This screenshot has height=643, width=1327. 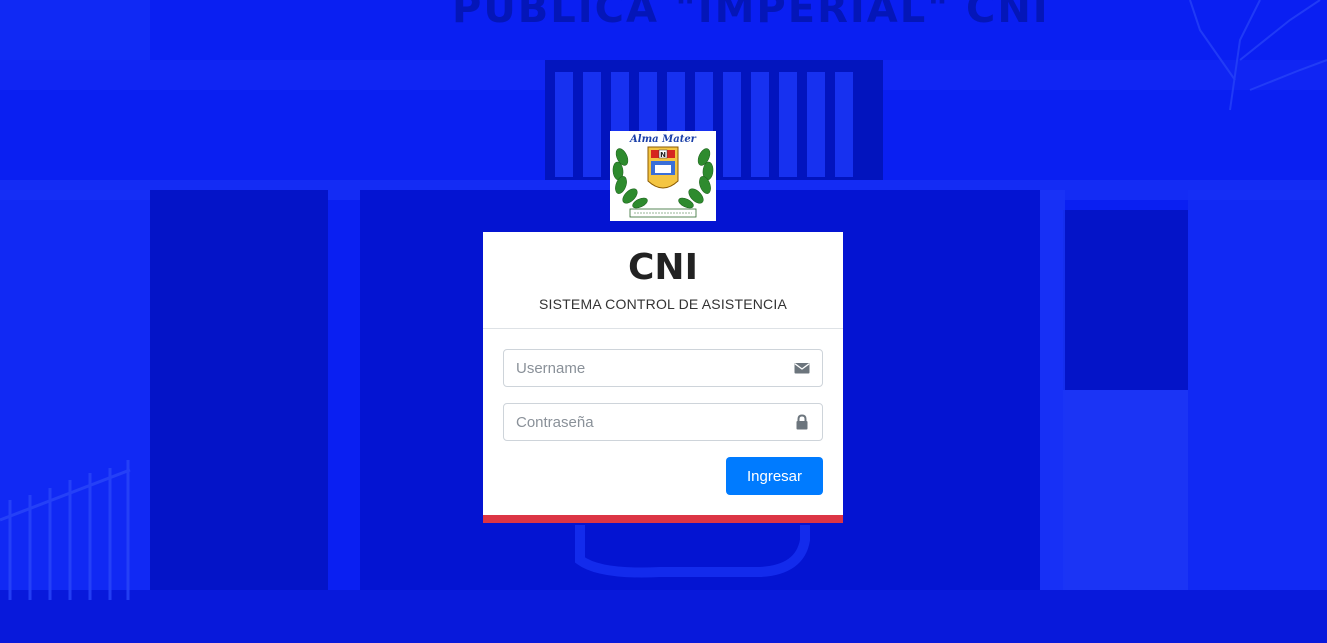 I want to click on password-input-group, so click(x=663, y=422).